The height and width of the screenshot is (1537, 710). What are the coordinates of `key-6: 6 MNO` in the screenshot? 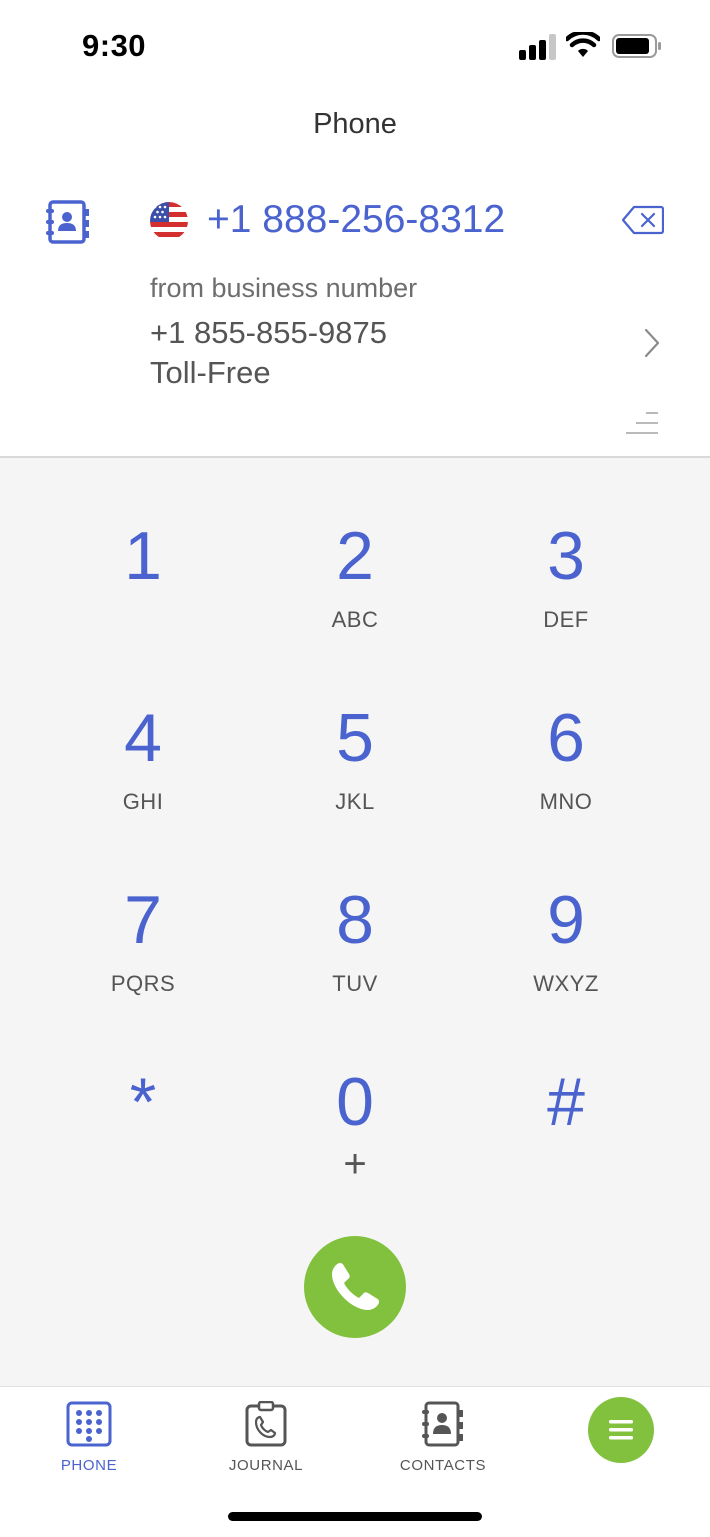 It's located at (566, 775).